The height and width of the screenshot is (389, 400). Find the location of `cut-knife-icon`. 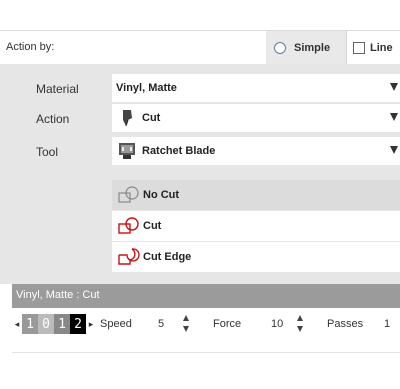

cut-knife-icon is located at coordinates (127, 118).